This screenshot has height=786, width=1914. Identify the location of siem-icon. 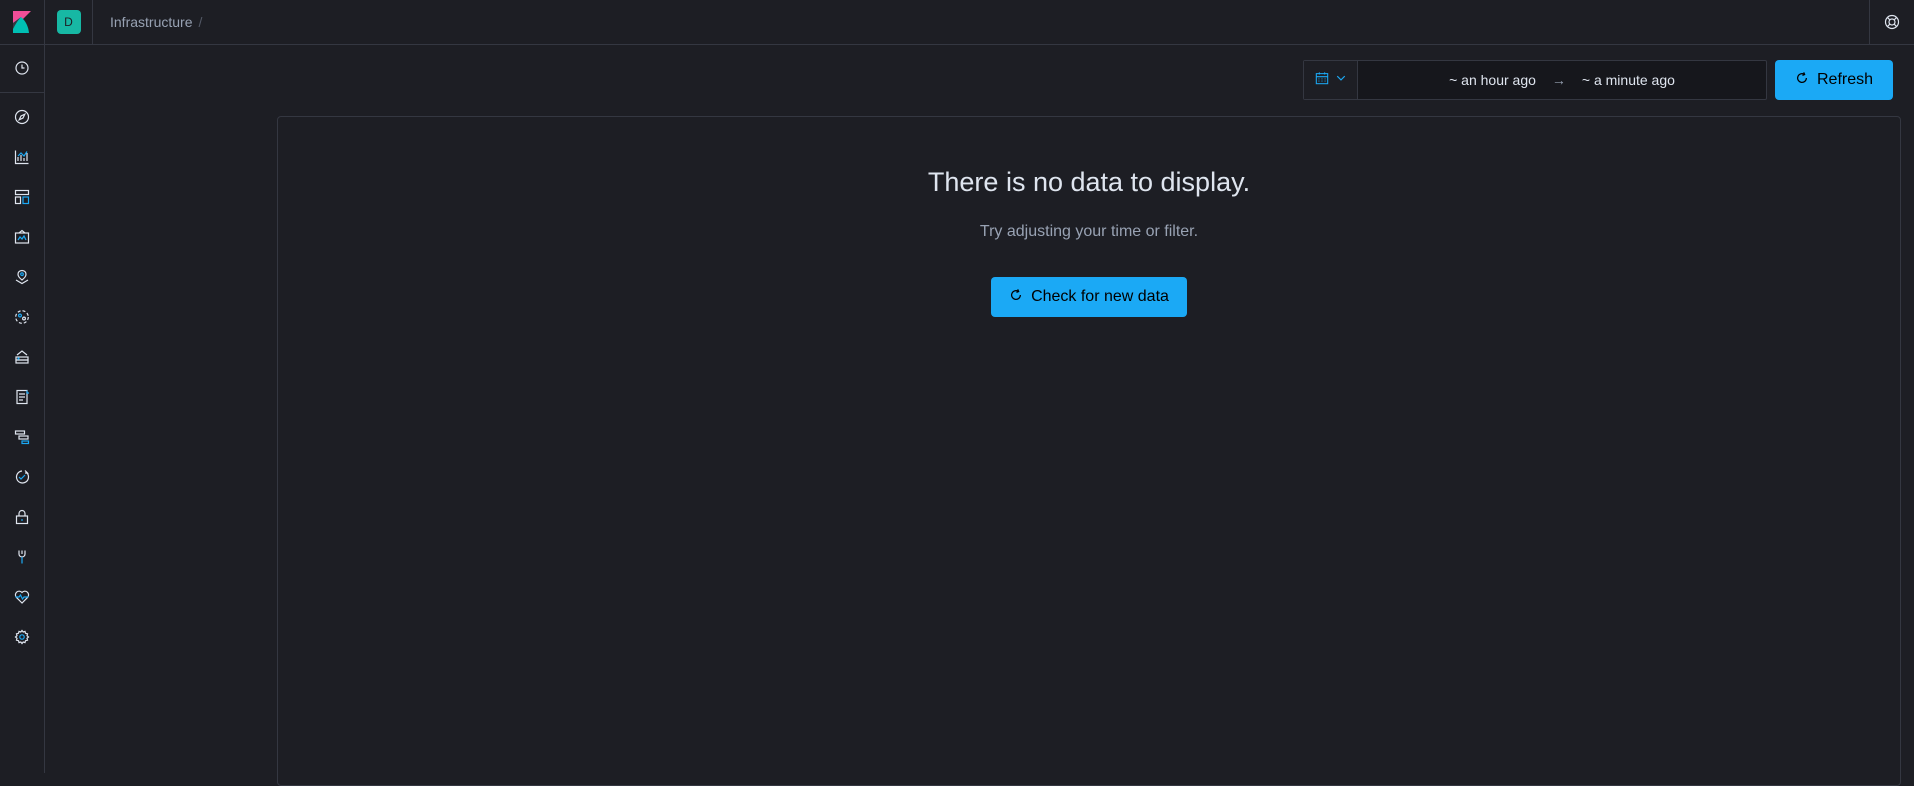
(22, 517).